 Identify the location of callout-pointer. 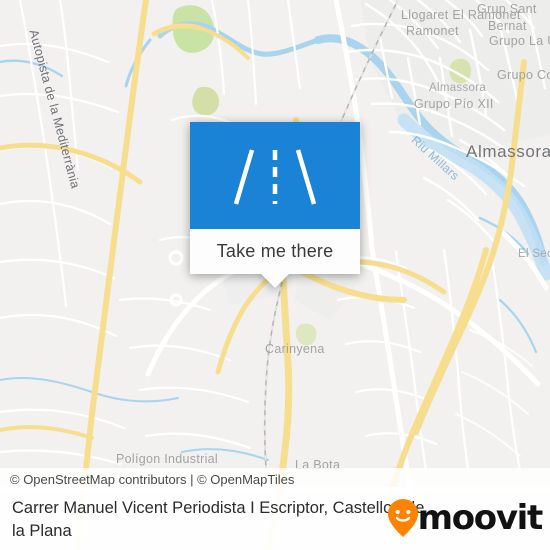
(275, 280).